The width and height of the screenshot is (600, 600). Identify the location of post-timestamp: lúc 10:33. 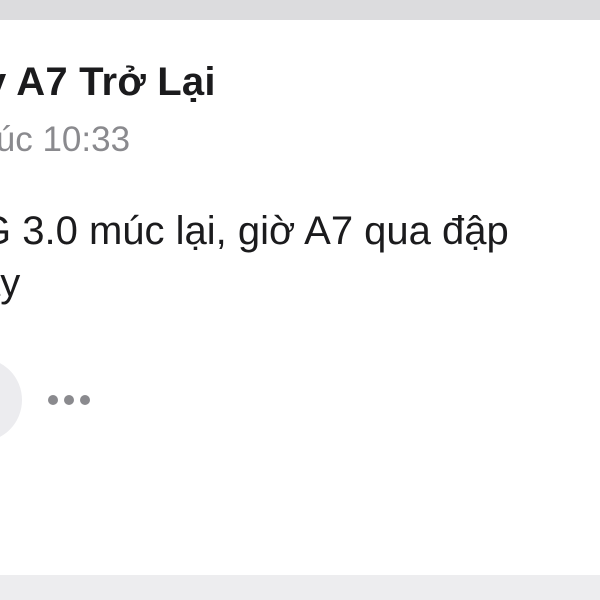
(65, 140).